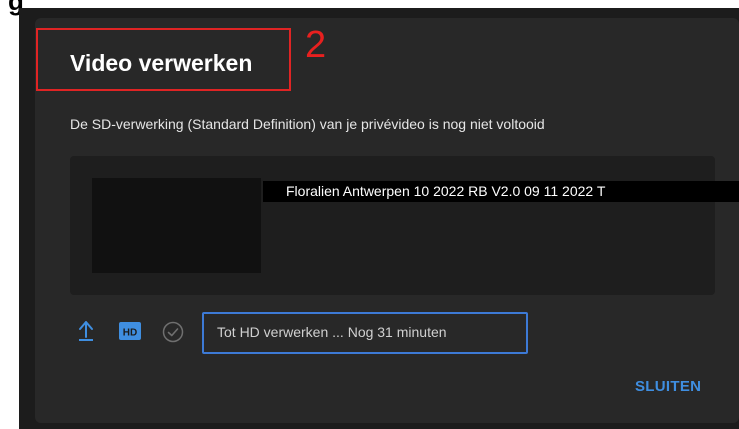 This screenshot has width=739, height=429. Describe the element at coordinates (173, 332) in the screenshot. I see `check-circle-icon` at that location.